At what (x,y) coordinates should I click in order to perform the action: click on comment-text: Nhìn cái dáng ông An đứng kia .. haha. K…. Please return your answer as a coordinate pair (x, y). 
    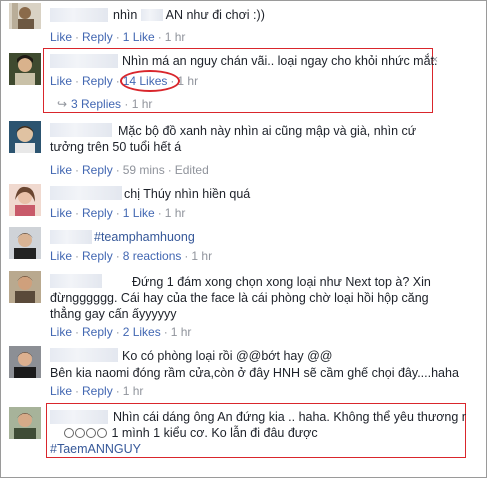
    Looking at the image, I should click on (289, 417).